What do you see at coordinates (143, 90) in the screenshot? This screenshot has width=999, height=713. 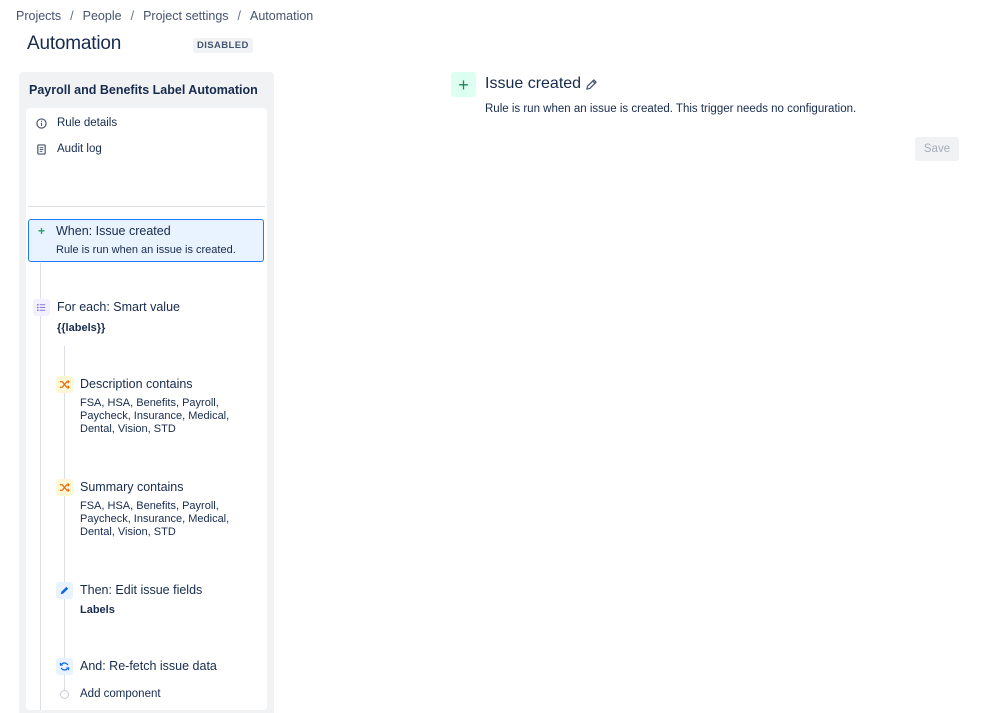 I see `rule-name: Payroll and Benefits Label Automation` at bounding box center [143, 90].